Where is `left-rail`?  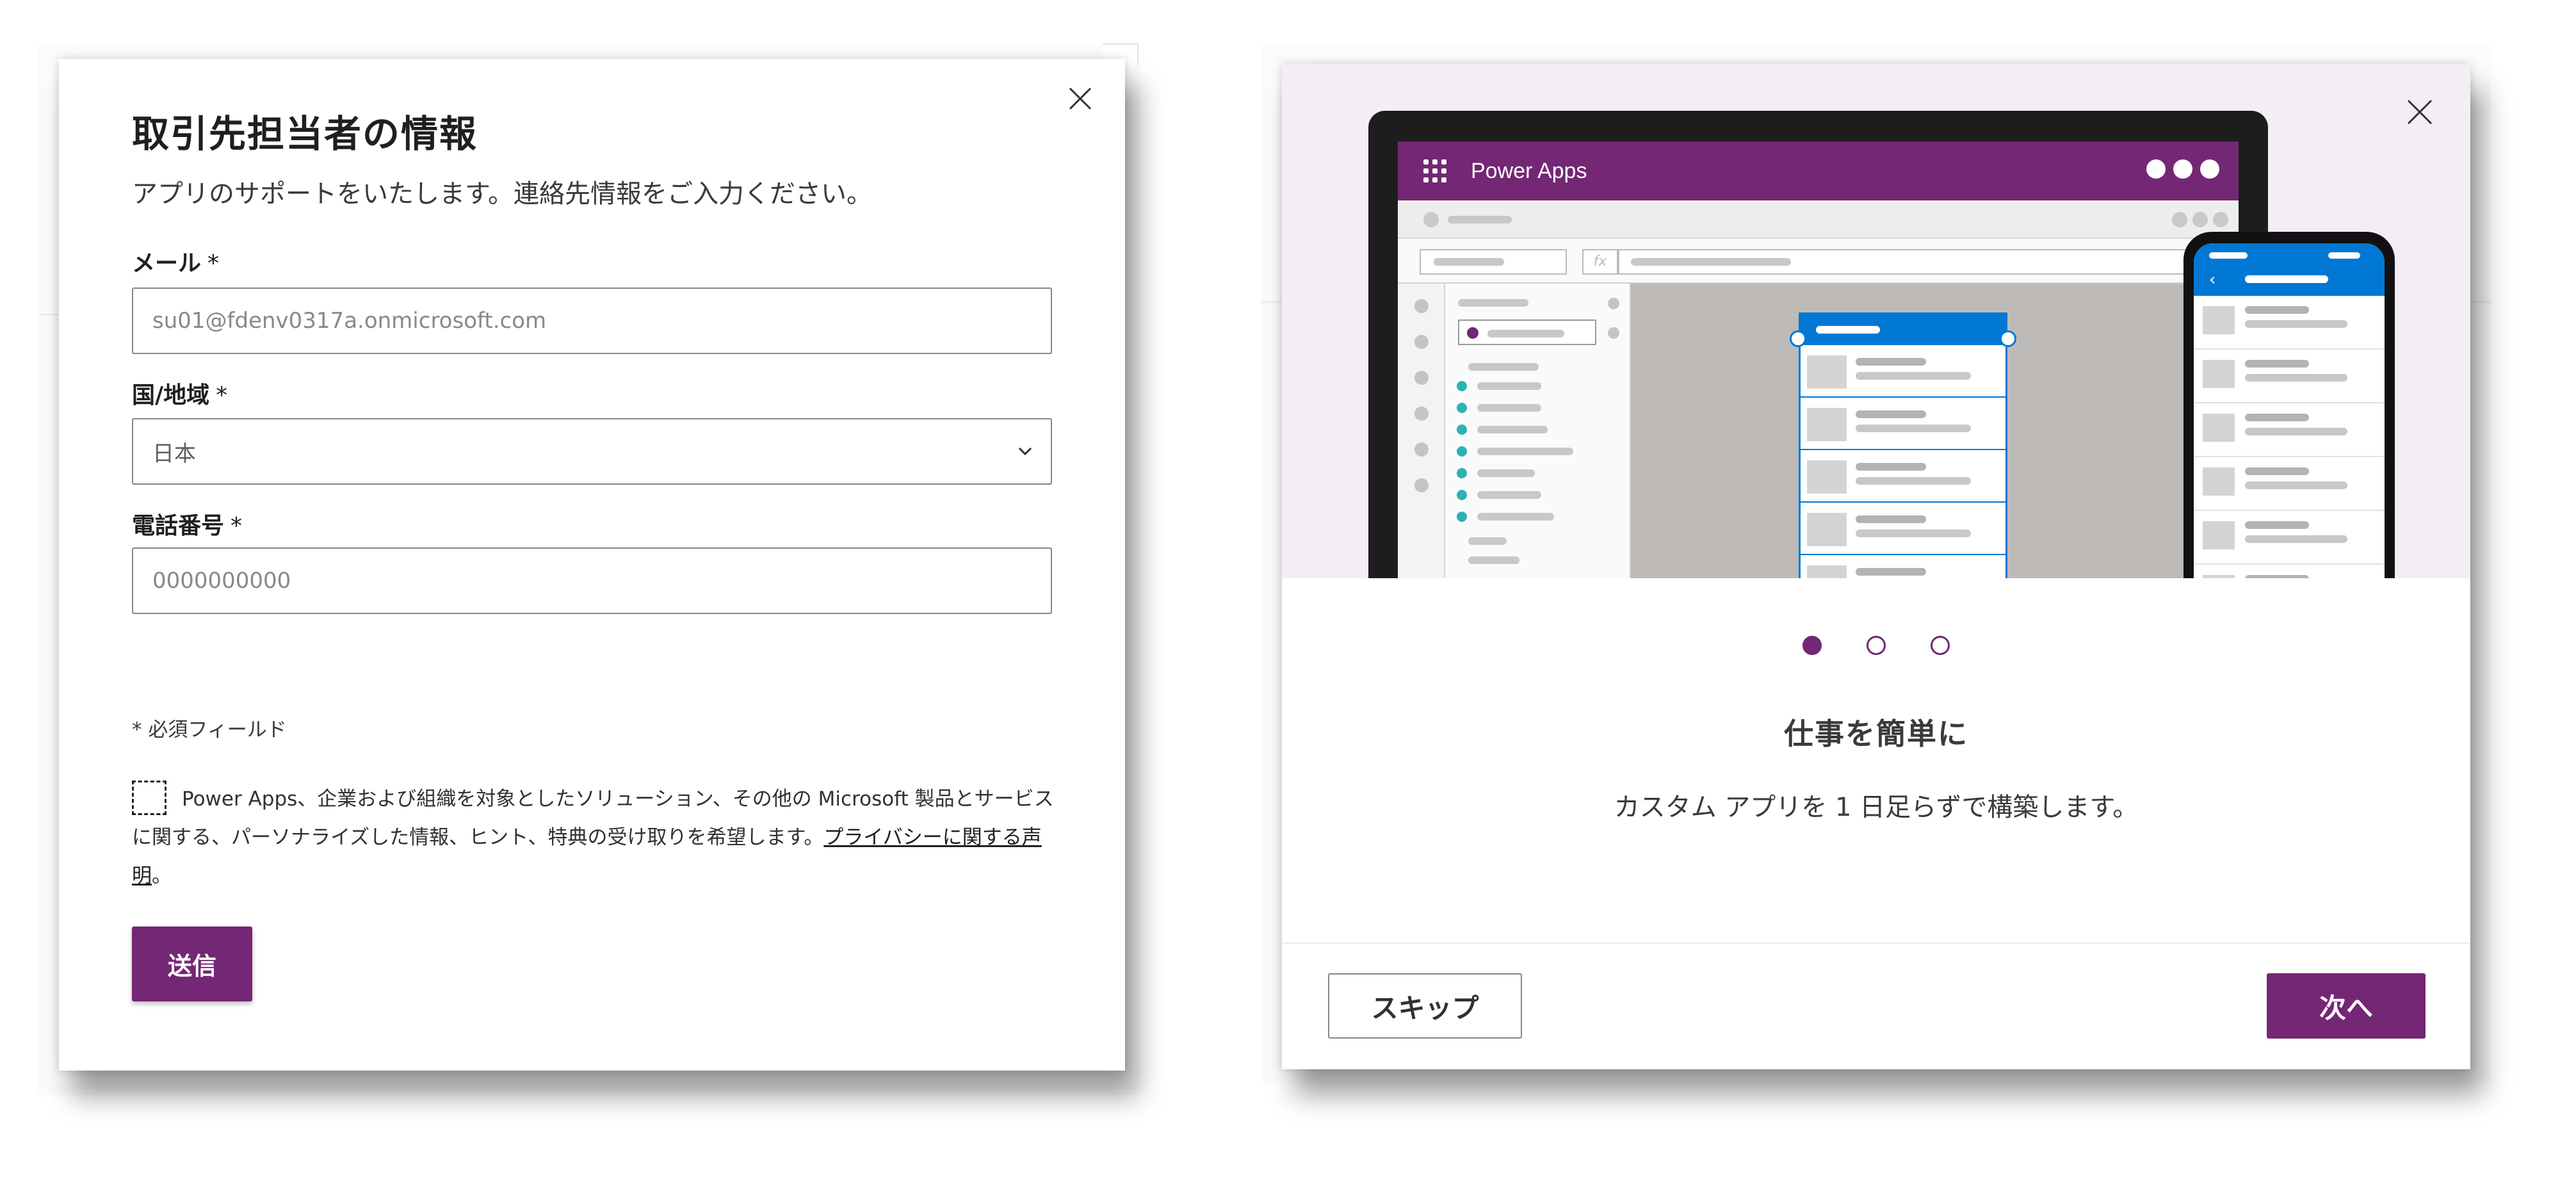
left-rail is located at coordinates (1422, 431).